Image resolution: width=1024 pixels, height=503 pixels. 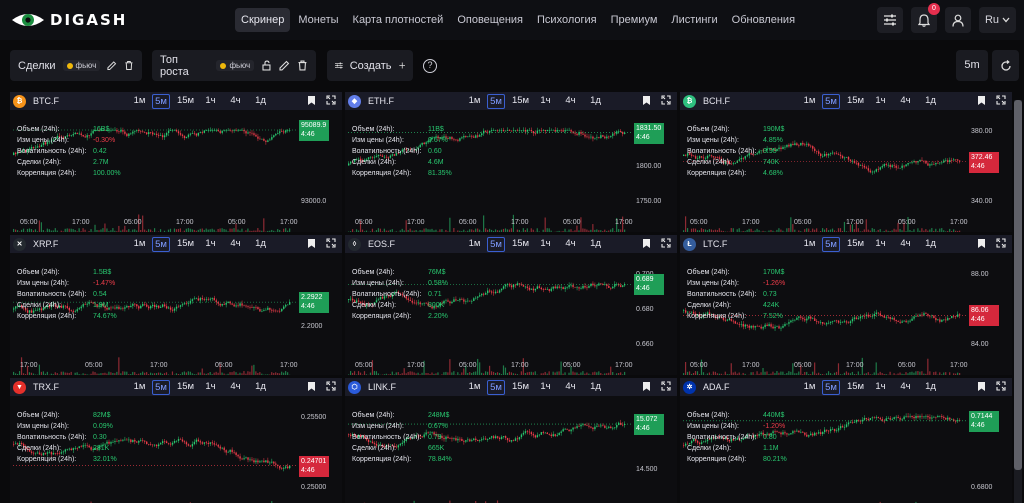 What do you see at coordinates (889, 20) in the screenshot?
I see `filters-button` at bounding box center [889, 20].